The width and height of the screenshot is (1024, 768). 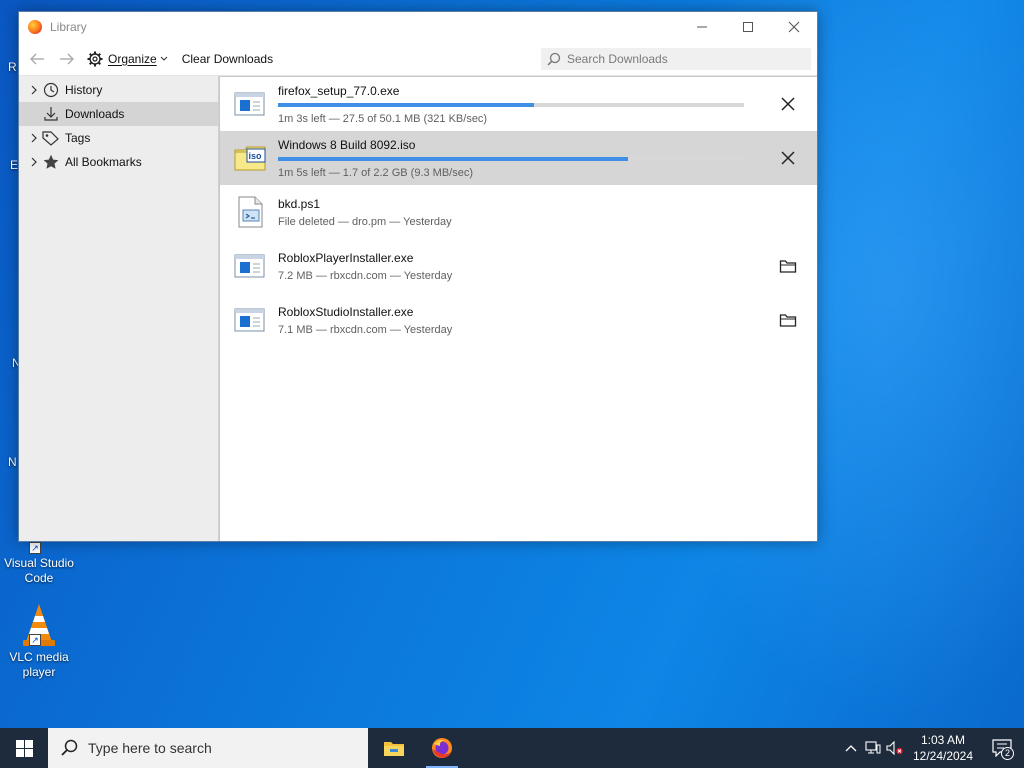 I want to click on clock-icon, so click(x=51, y=90).